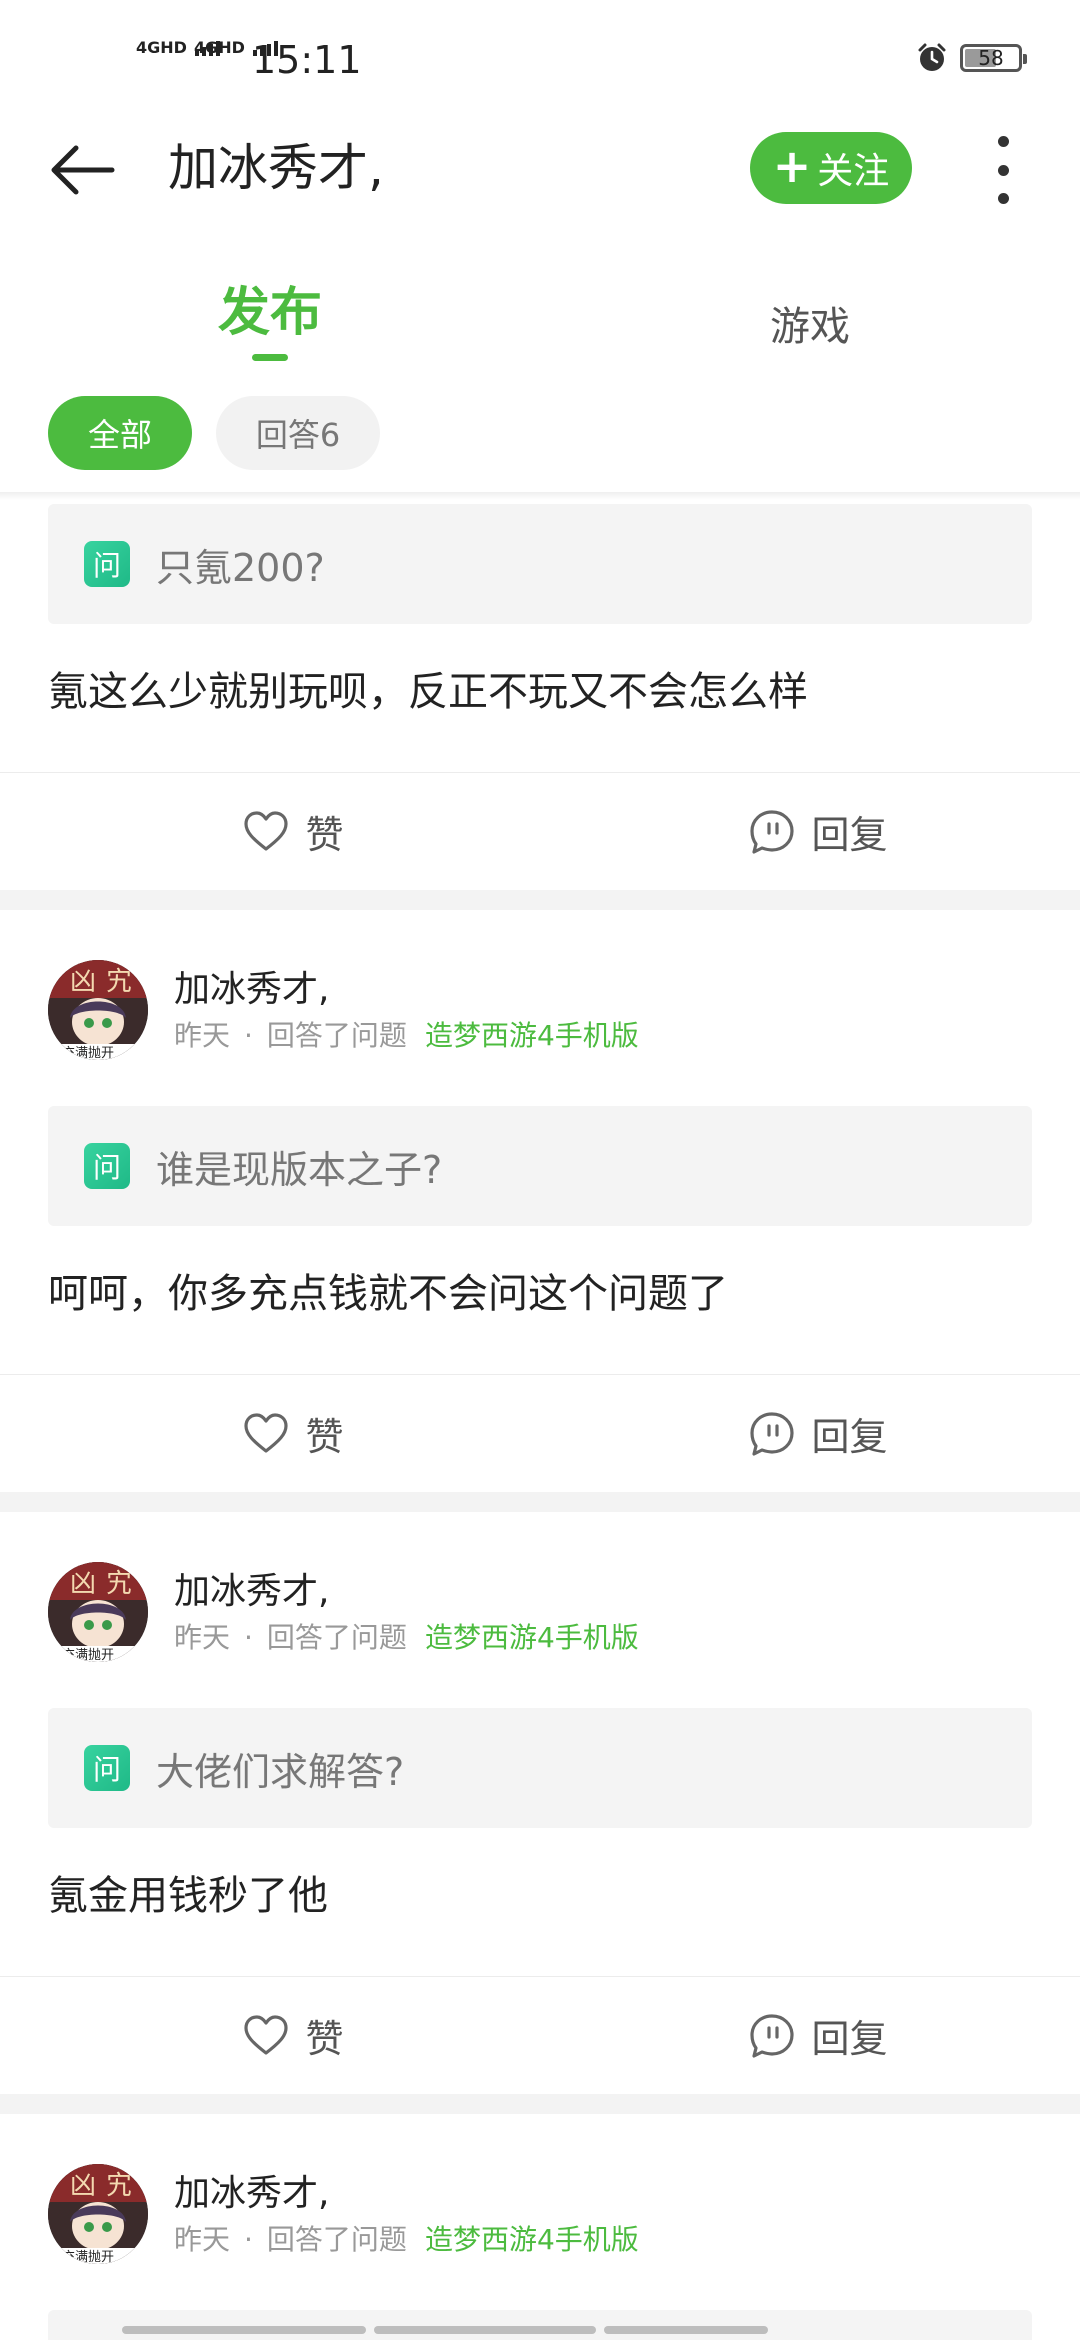 This screenshot has height=2340, width=1080. What do you see at coordinates (1003, 170) in the screenshot?
I see `more-options-icon` at bounding box center [1003, 170].